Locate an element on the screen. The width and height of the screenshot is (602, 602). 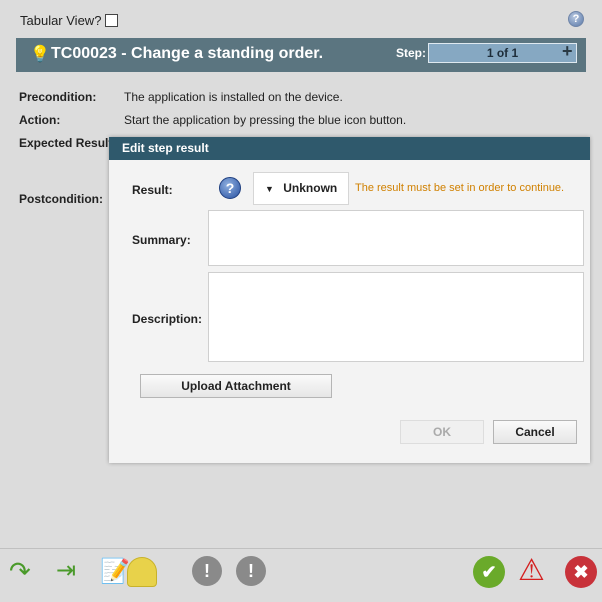
cancel-button: Cancel is located at coordinates (535, 432).